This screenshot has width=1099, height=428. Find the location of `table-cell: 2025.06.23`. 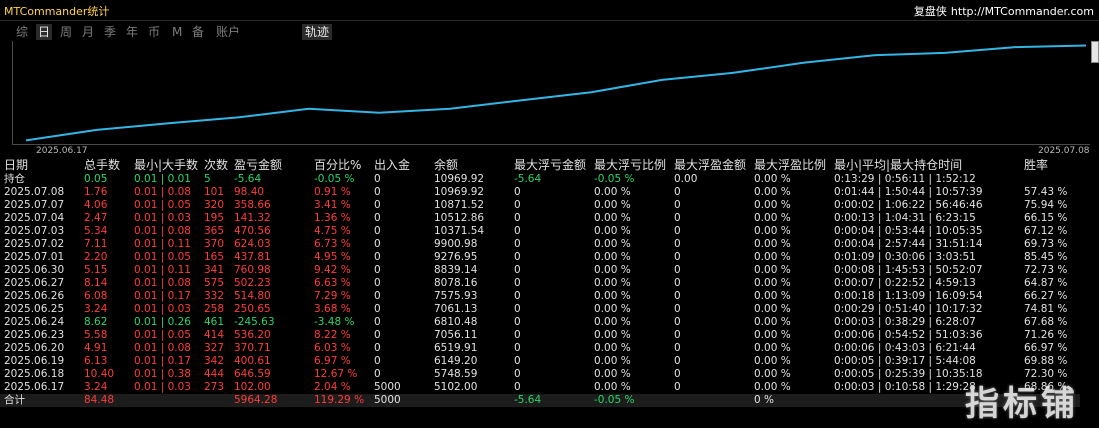

table-cell: 2025.06.23 is located at coordinates (34, 335).